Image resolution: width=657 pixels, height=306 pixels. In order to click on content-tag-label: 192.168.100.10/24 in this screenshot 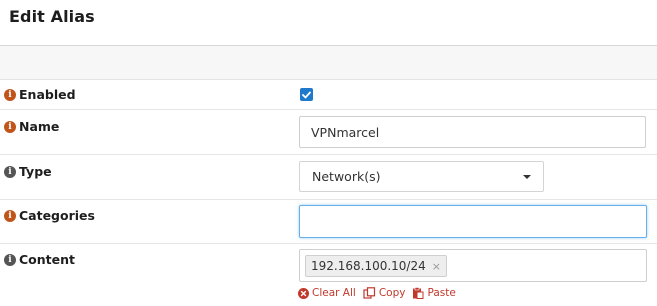, I will do `click(368, 266)`.